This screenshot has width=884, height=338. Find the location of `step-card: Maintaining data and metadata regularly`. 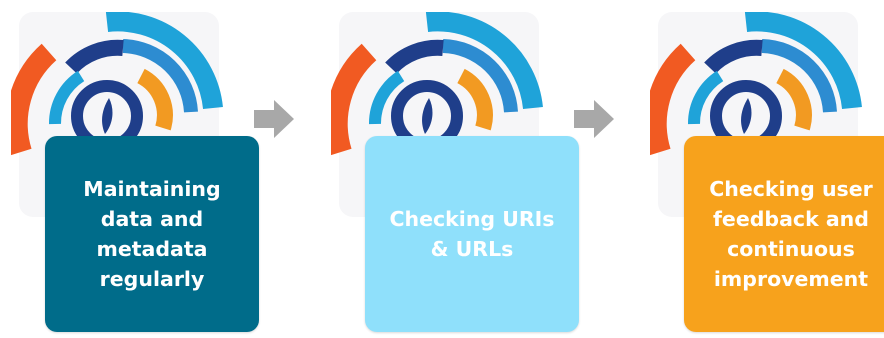

step-card: Maintaining data and metadata regularly is located at coordinates (152, 234).